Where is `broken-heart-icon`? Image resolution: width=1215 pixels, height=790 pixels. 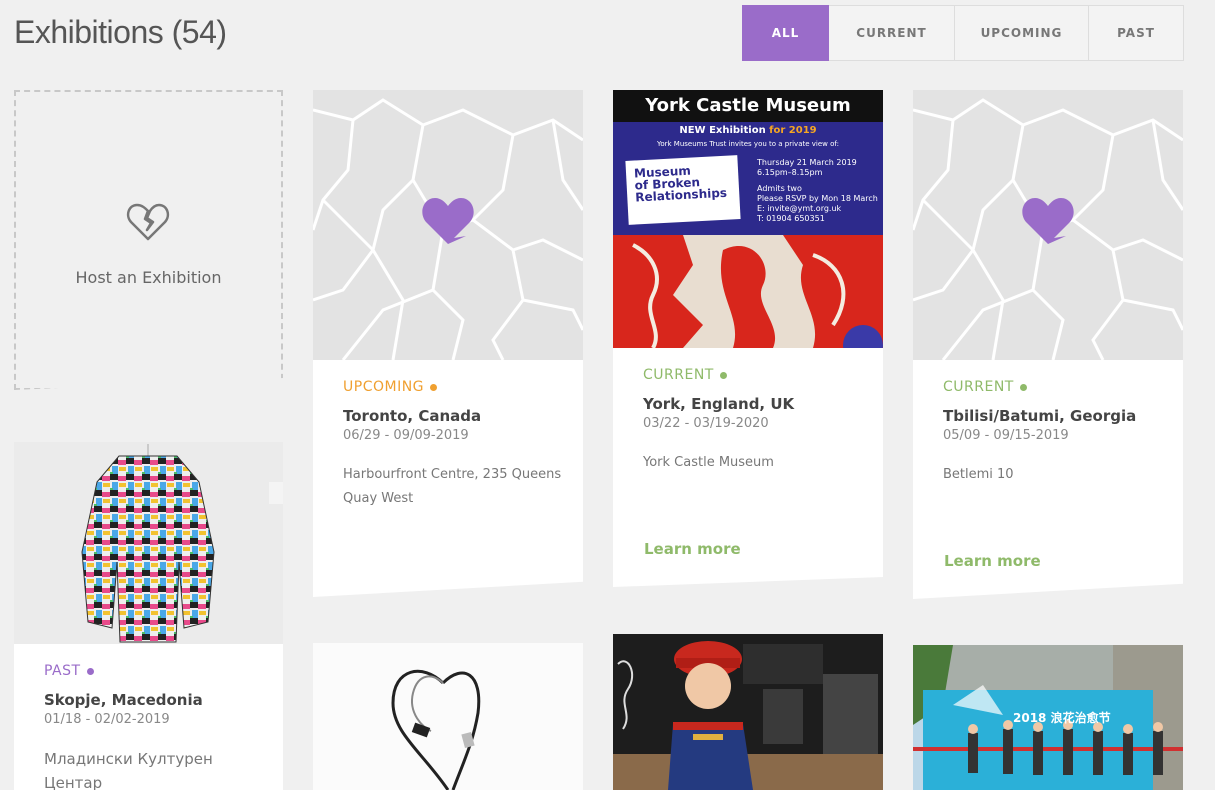
broken-heart-icon is located at coordinates (148, 222).